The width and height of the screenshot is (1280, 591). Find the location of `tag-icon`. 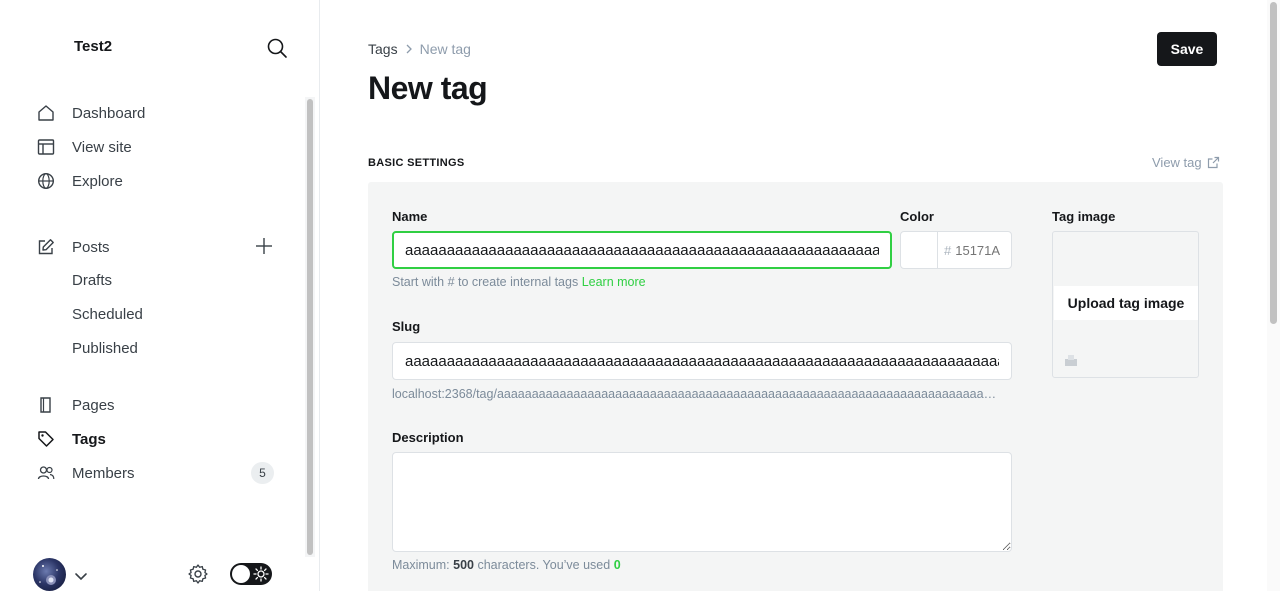

tag-icon is located at coordinates (46, 439).